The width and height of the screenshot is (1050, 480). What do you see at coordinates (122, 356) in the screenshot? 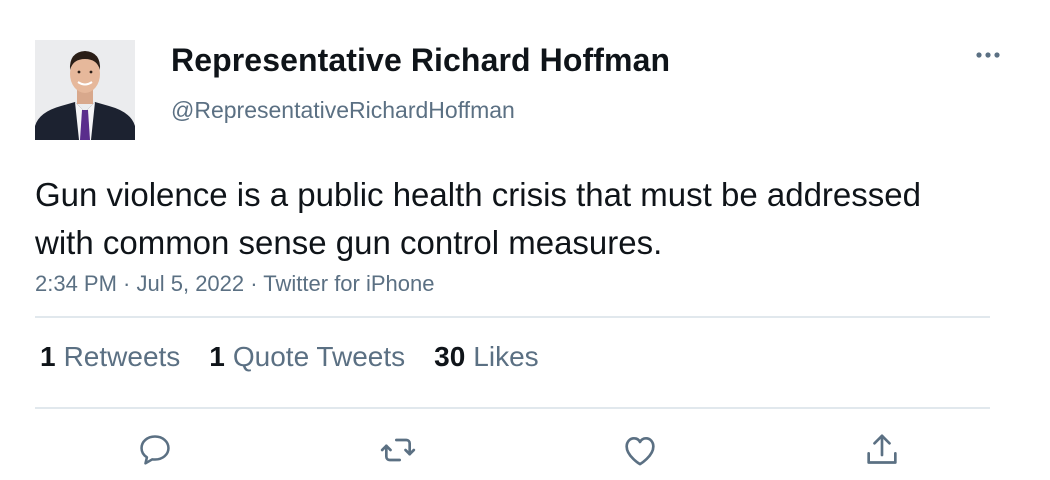
I see `retweets-label: Retweets` at bounding box center [122, 356].